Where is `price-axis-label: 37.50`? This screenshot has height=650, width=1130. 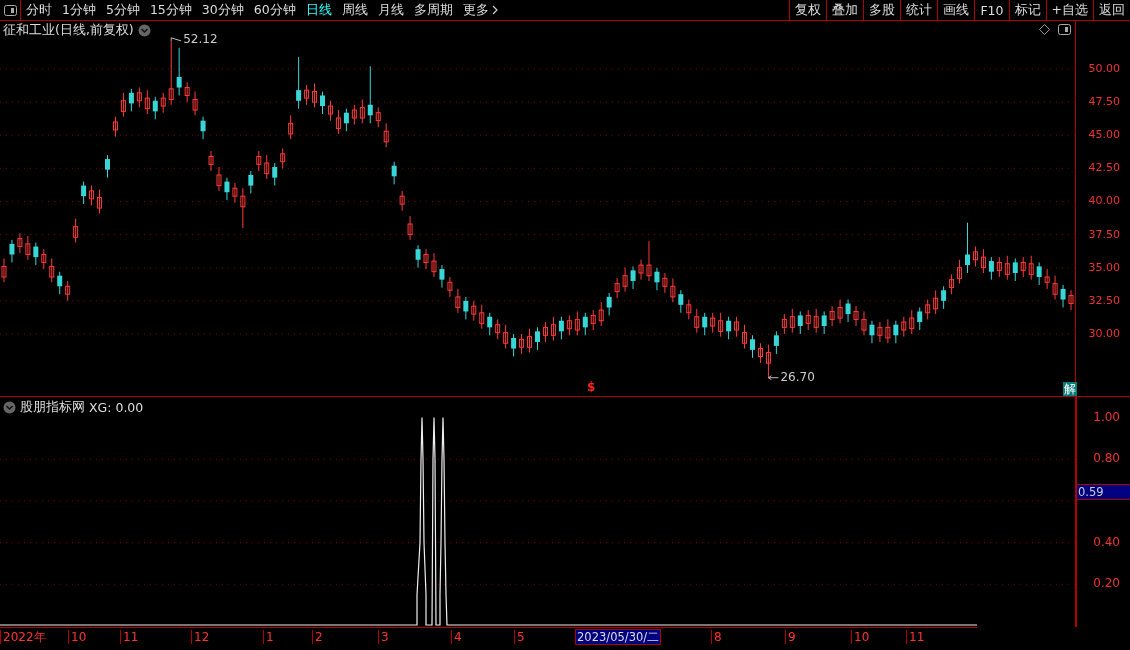
price-axis-label: 37.50 is located at coordinates (1104, 234).